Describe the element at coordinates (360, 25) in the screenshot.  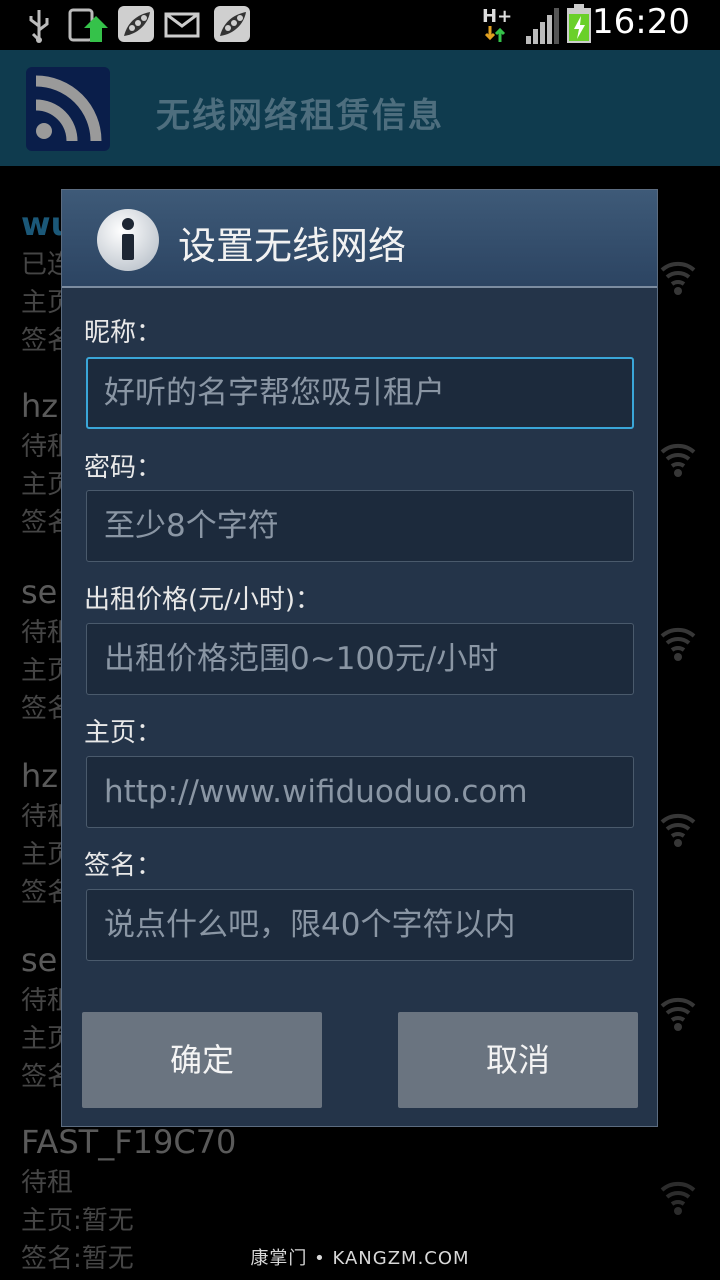
I see `status-bar: H+ 16:20` at that location.